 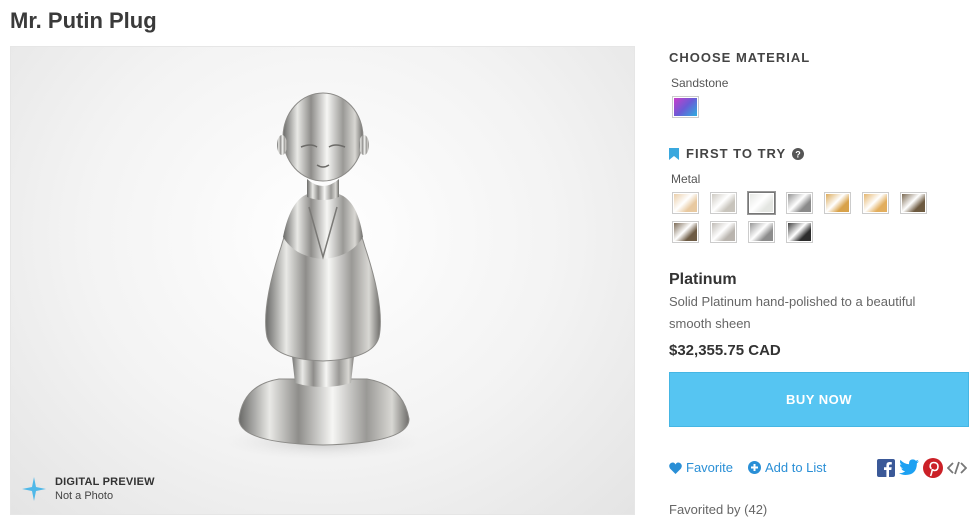 I want to click on digital-preview-badge: DIGITAL PREVIEW Not a Photo, so click(x=88, y=489).